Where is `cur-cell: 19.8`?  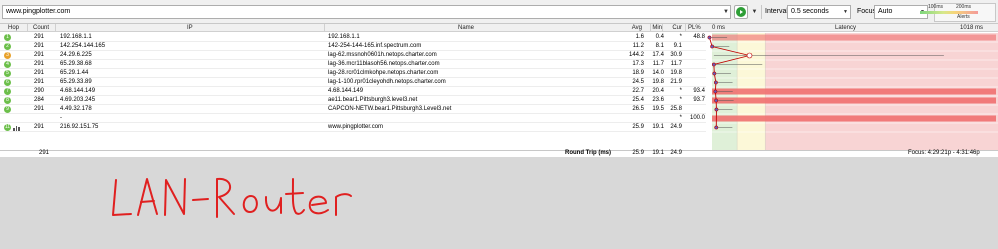
cur-cell: 19.8 is located at coordinates (676, 73).